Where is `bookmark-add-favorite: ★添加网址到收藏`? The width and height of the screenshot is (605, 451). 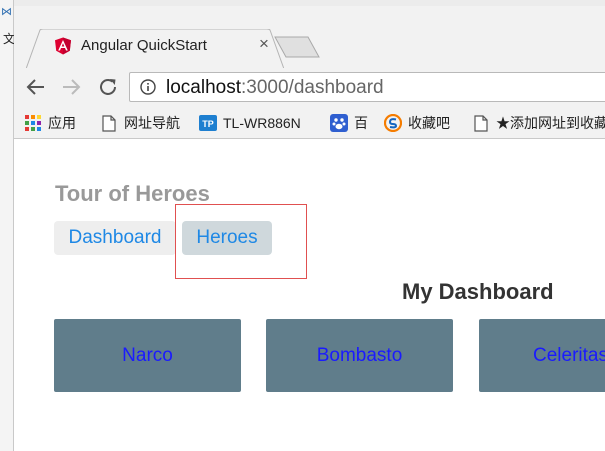 bookmark-add-favorite: ★添加网址到收藏 is located at coordinates (538, 123).